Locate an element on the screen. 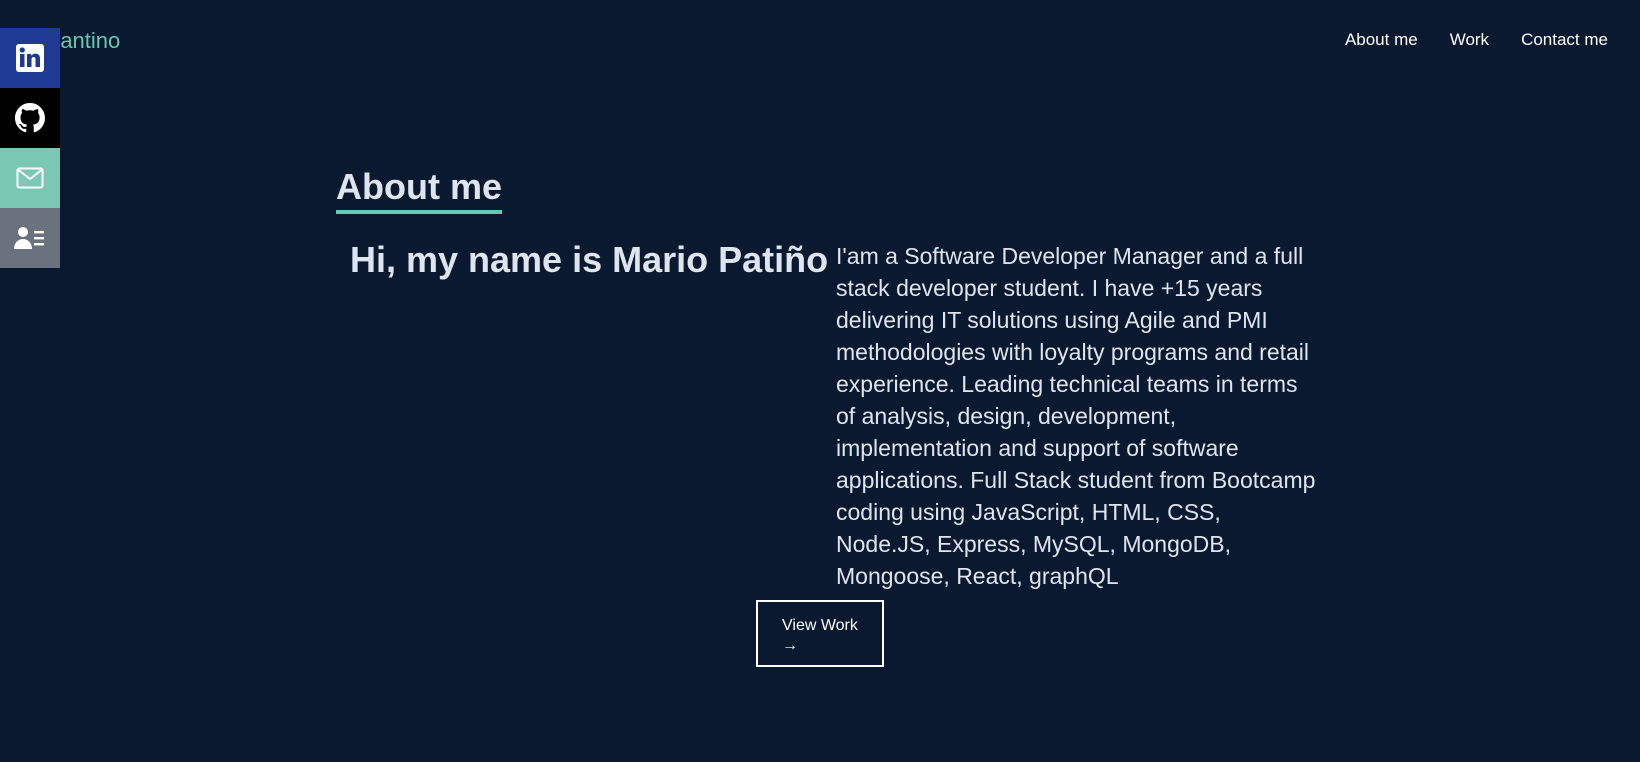 This screenshot has width=1640, height=762. resume-link is located at coordinates (30, 238).